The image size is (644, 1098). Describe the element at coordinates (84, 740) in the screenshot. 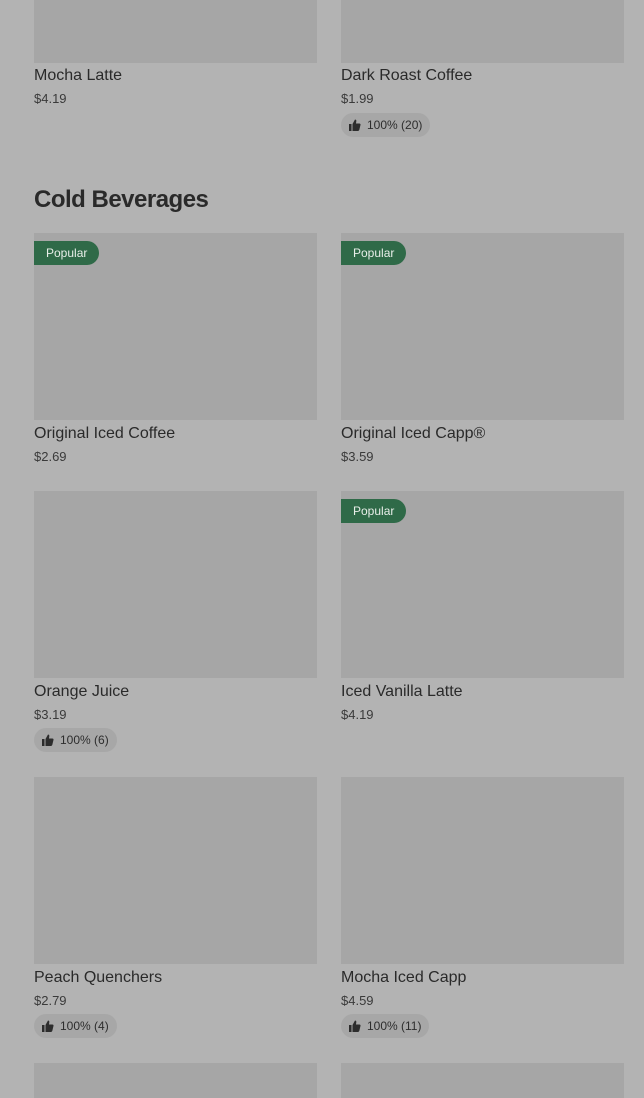

I see `rating-text: 100% (6)` at that location.